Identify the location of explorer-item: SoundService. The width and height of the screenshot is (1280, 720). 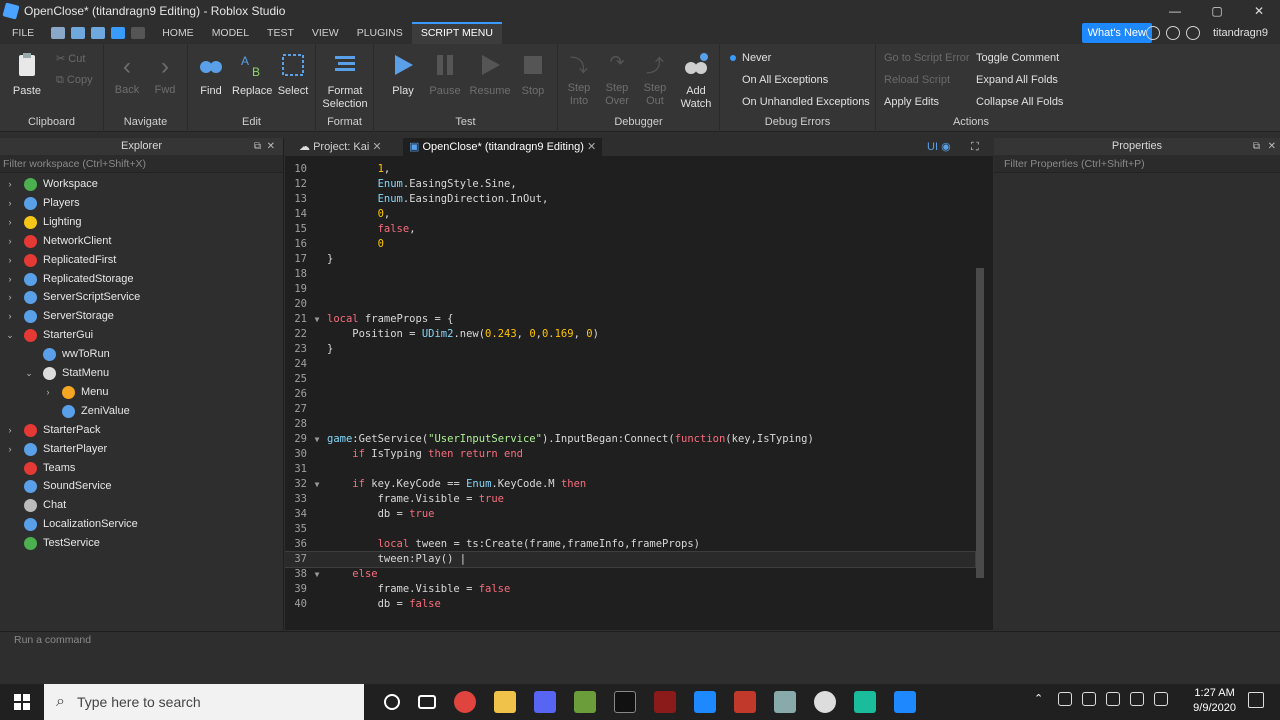
(58, 486).